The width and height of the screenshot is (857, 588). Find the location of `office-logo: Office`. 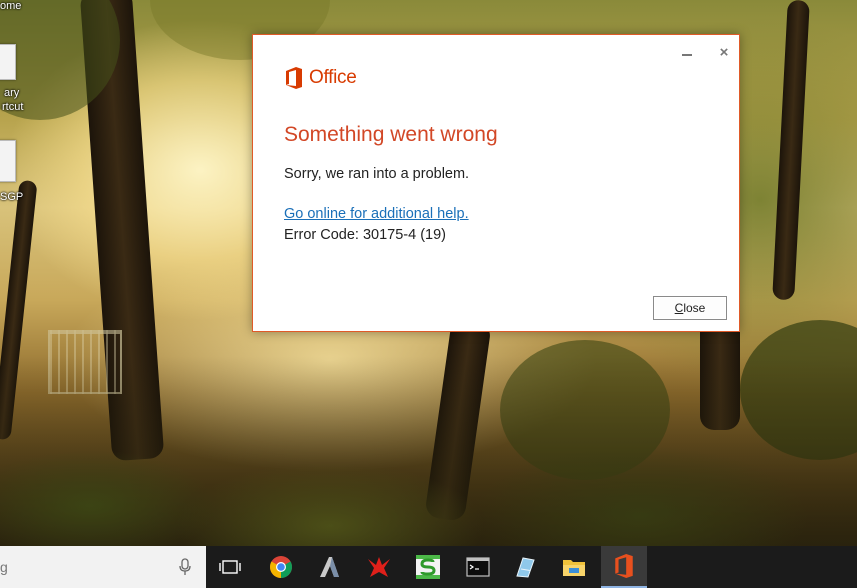

office-logo: Office is located at coordinates (321, 78).